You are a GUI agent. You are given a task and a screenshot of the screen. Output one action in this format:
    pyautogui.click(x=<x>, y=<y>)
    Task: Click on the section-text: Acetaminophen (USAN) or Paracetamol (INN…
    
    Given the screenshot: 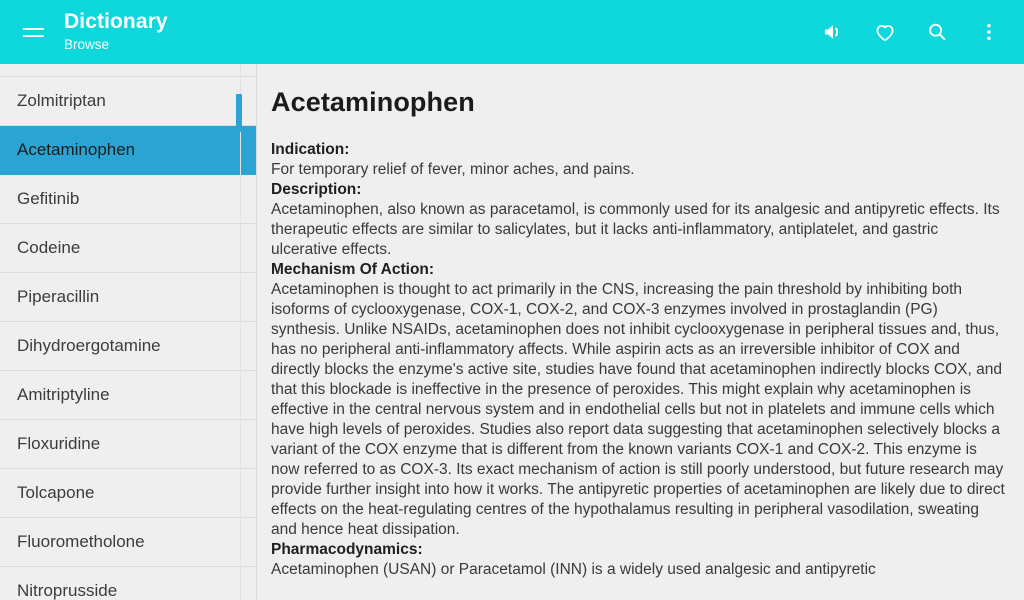 What is the action you would take?
    pyautogui.click(x=573, y=569)
    